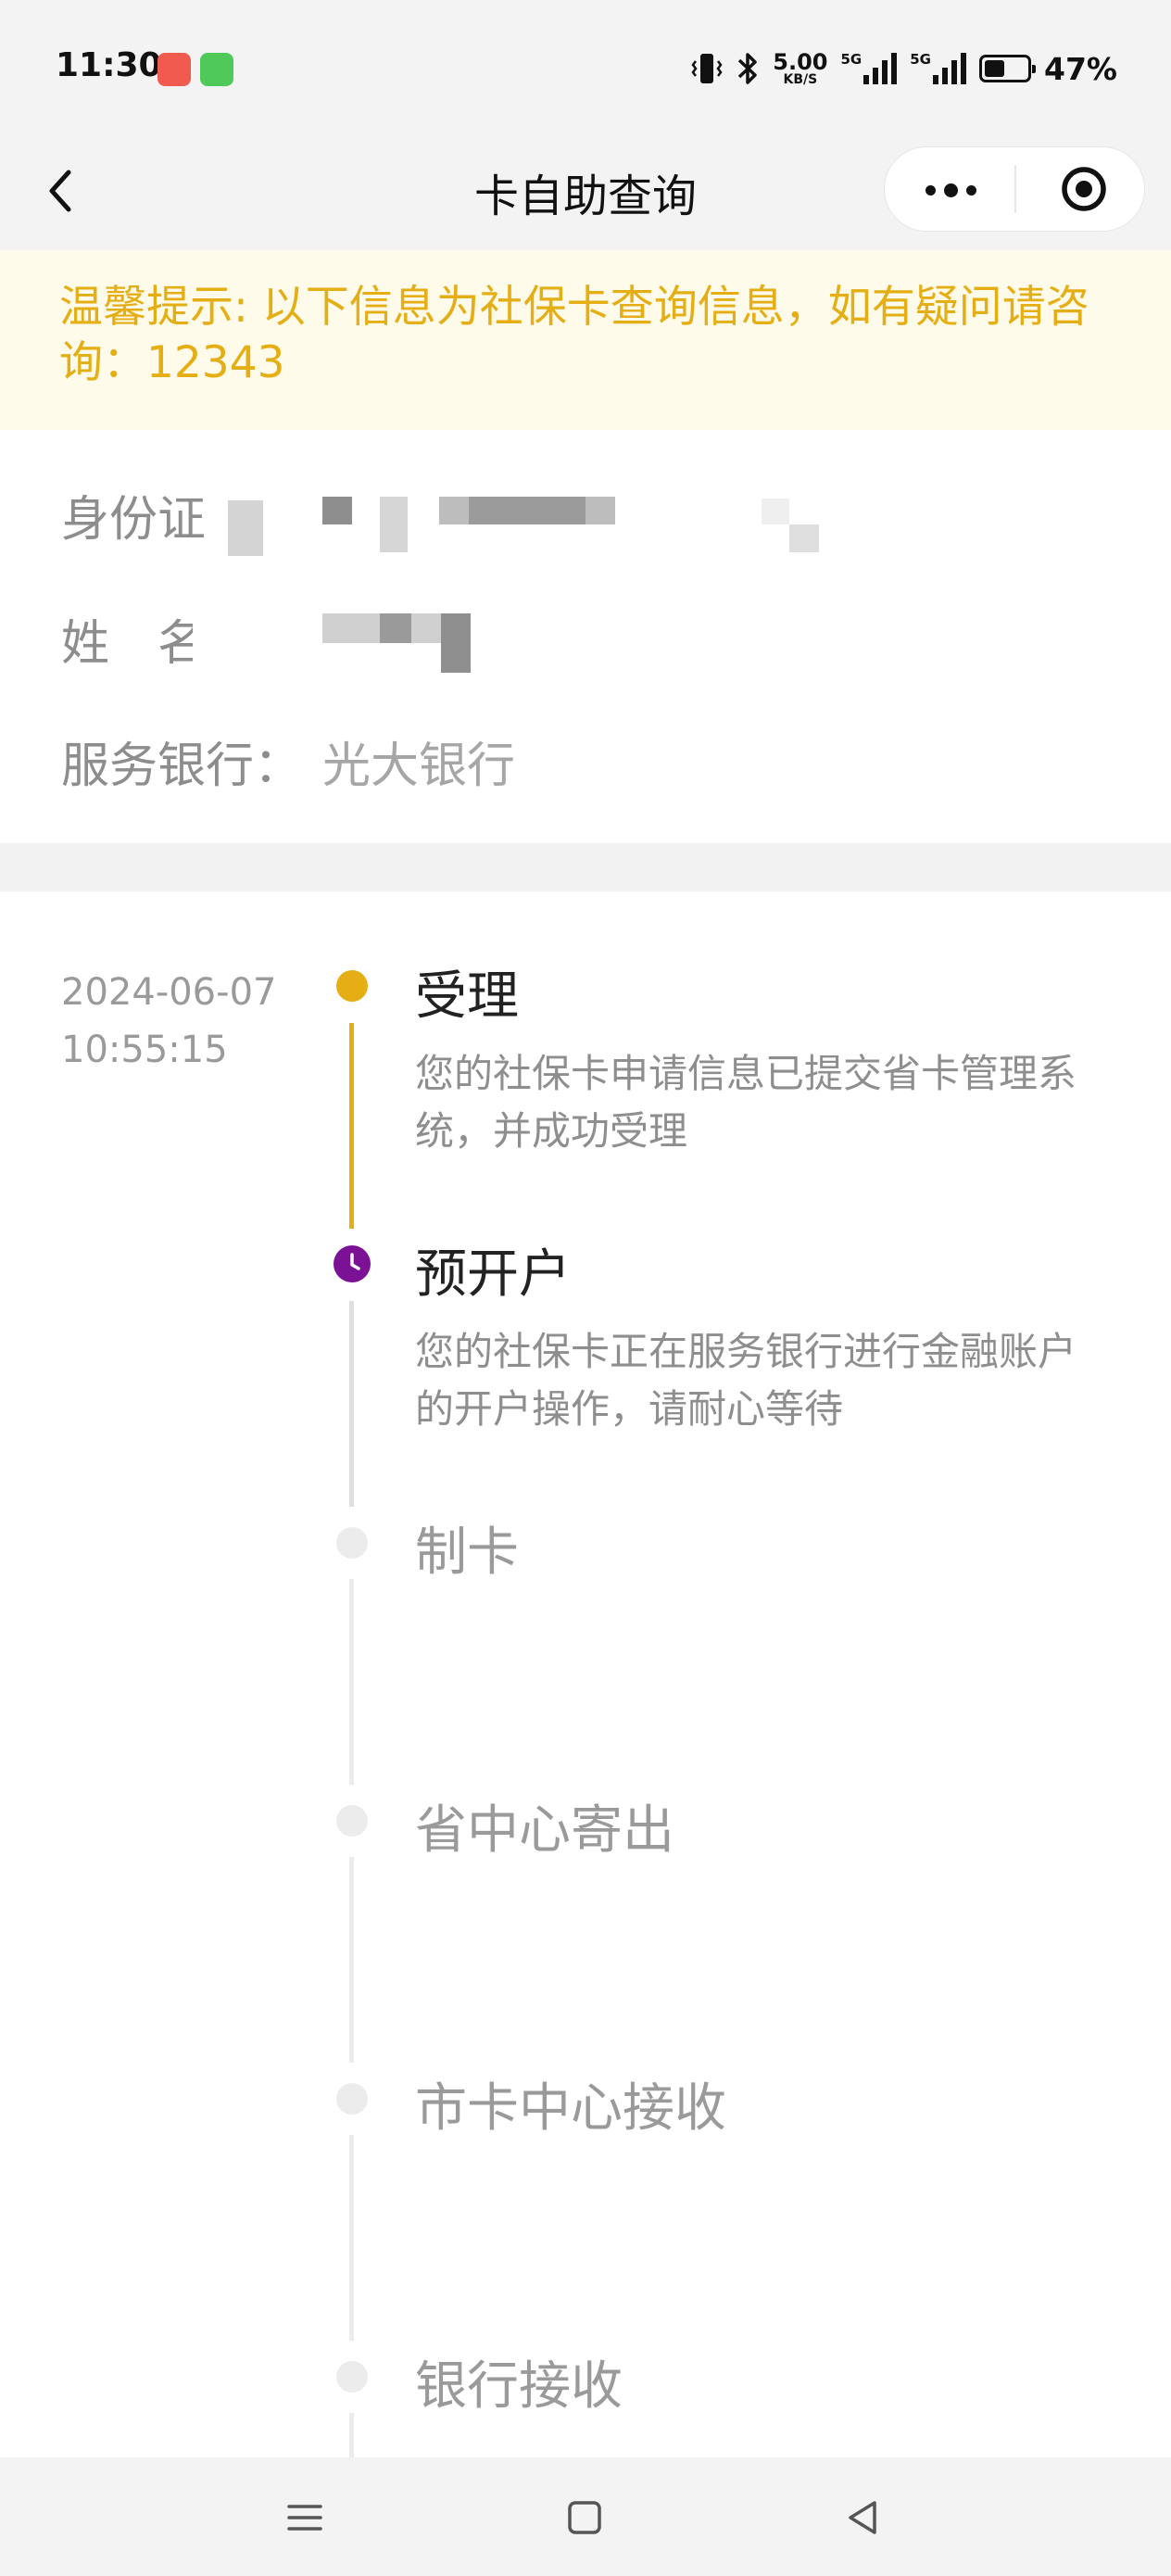 The height and width of the screenshot is (2576, 1171). I want to click on step-title: 银行接收, so click(519, 2387).